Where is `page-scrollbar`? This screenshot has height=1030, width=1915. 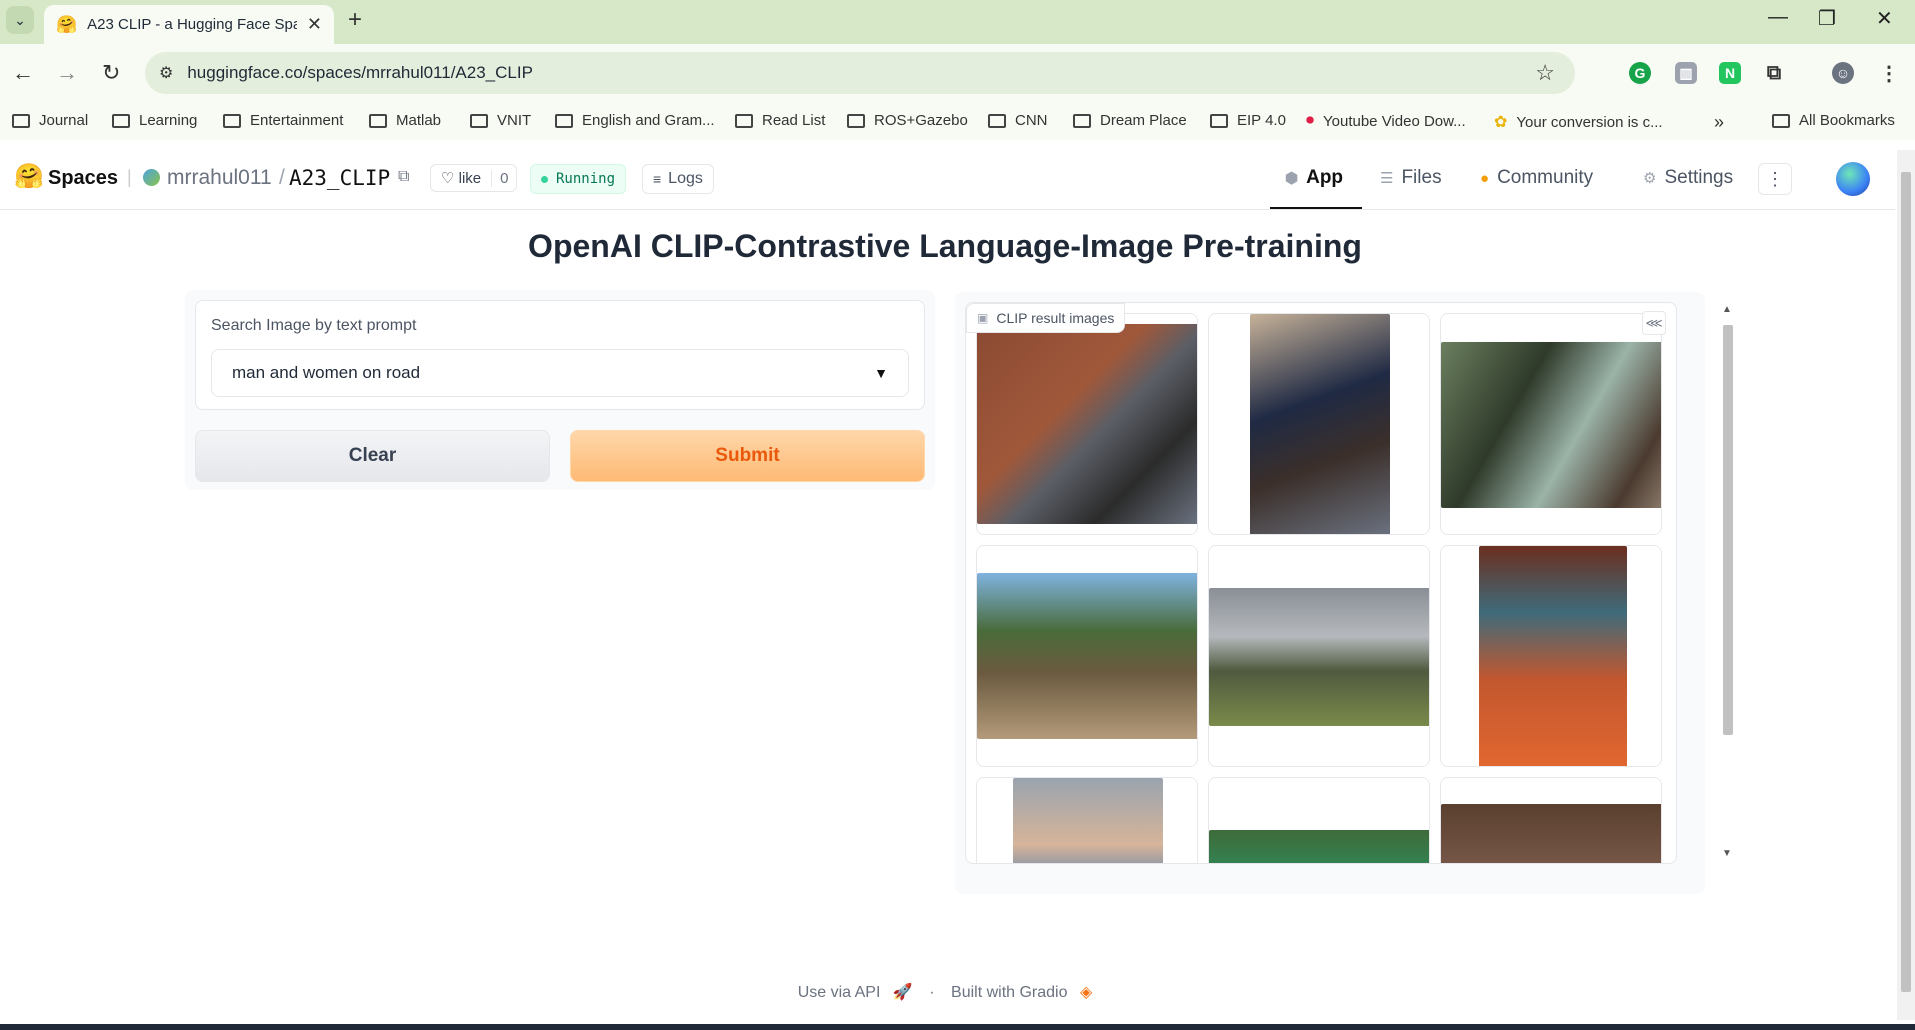 page-scrollbar is located at coordinates (1906, 585).